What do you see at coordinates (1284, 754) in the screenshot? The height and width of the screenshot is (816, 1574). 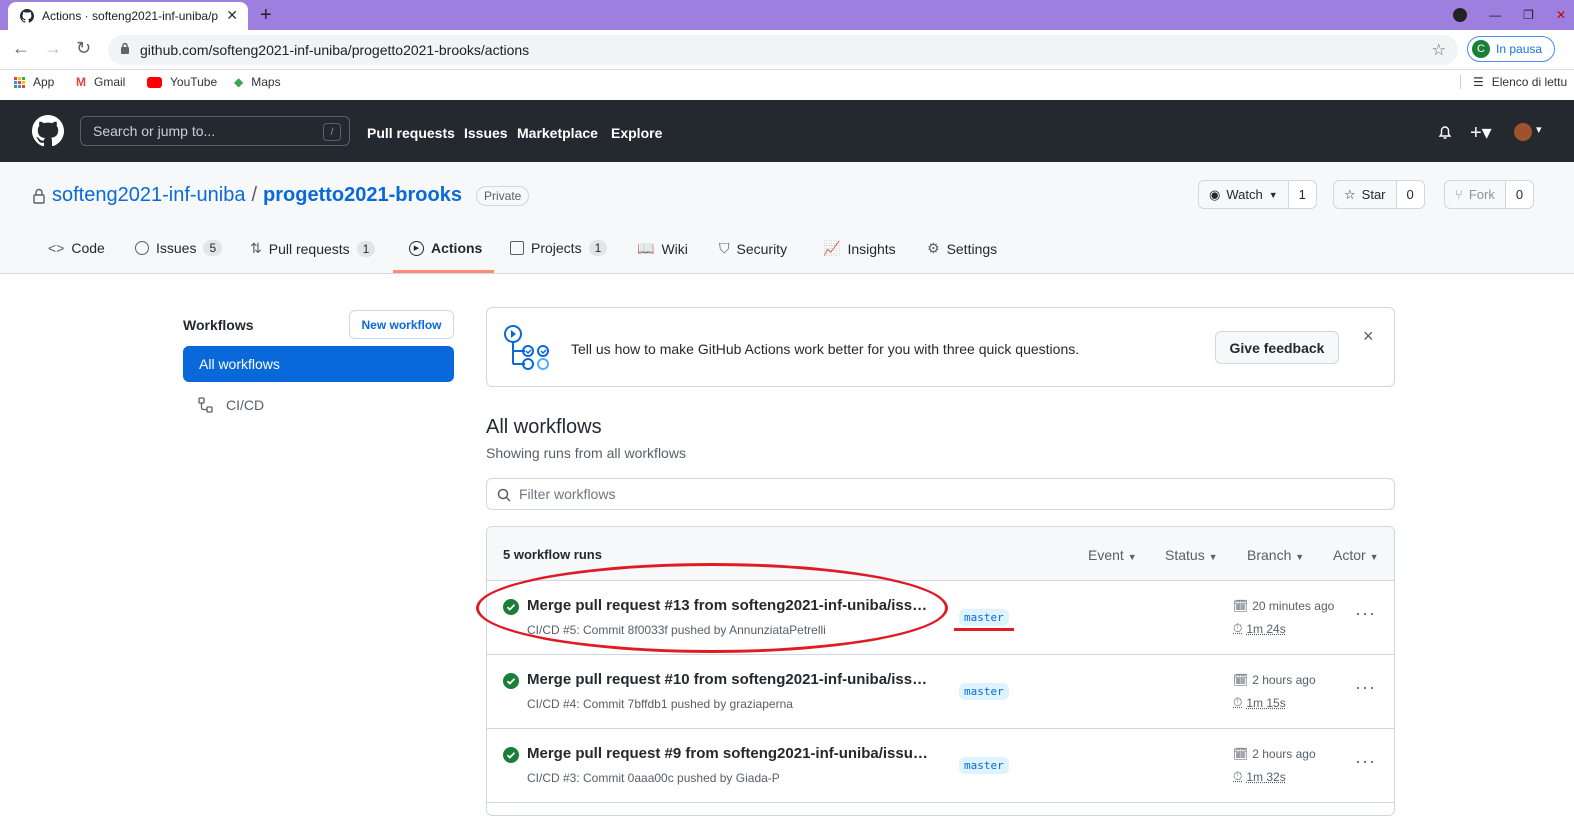 I see `time-label: 2 hours ago` at bounding box center [1284, 754].